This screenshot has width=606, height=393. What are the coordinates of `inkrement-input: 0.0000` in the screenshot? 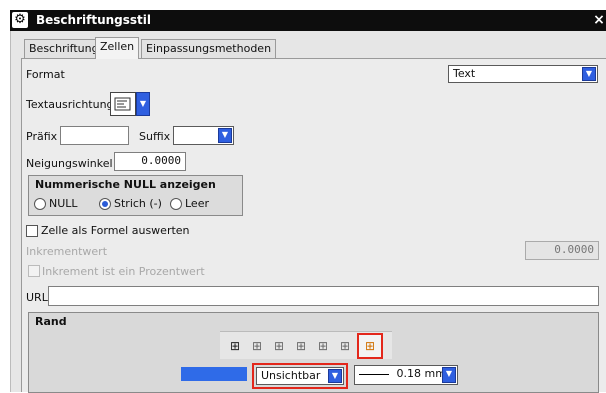 It's located at (562, 250).